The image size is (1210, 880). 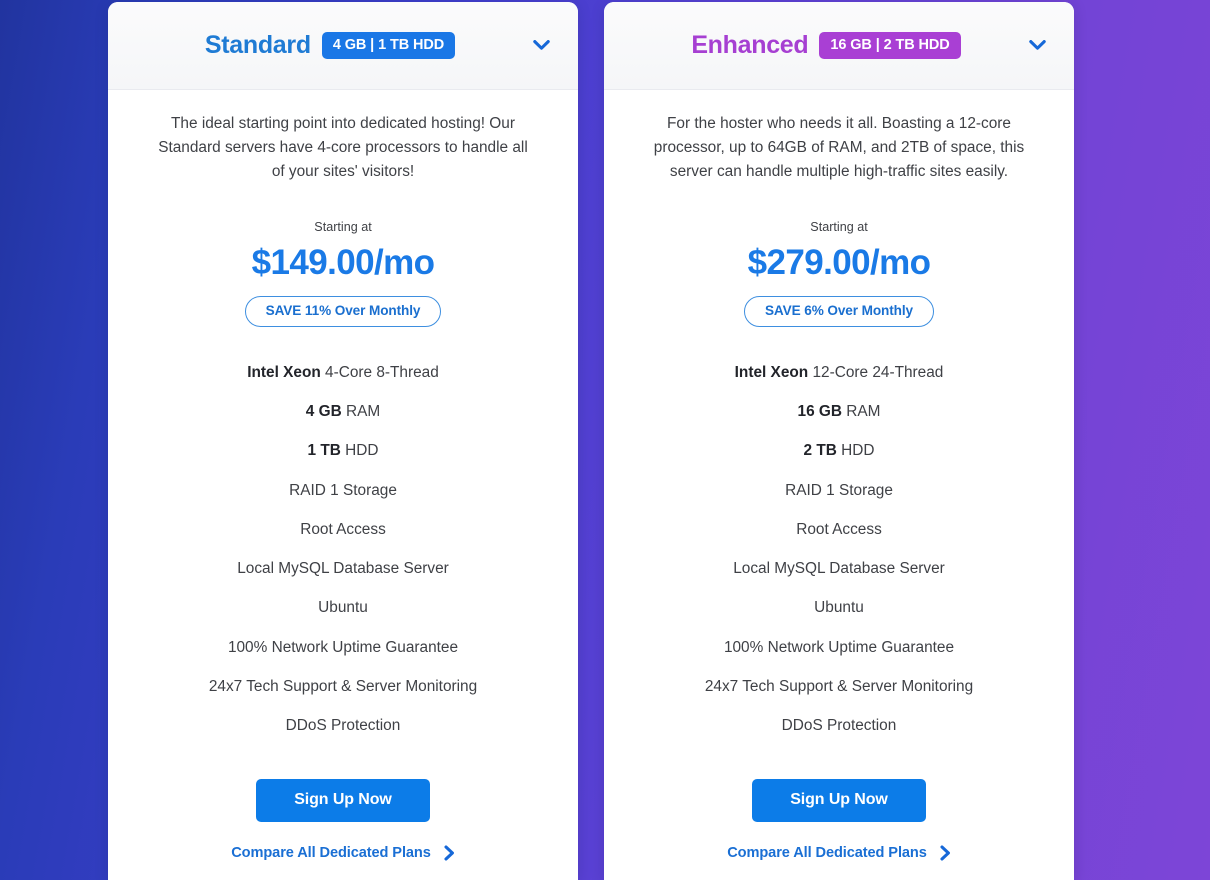 What do you see at coordinates (839, 311) in the screenshot?
I see `save-badge: SAVE 6% Over Monthly` at bounding box center [839, 311].